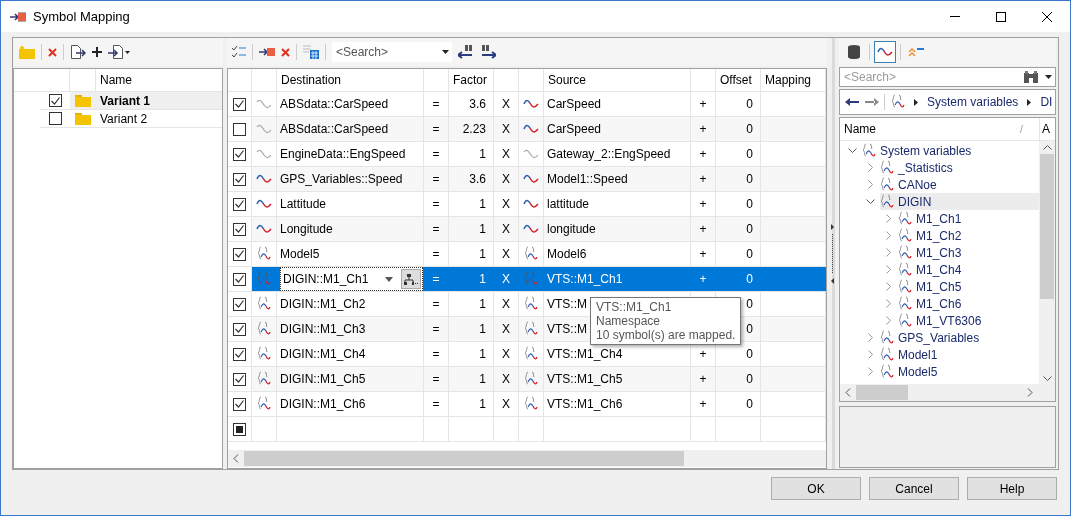  I want to click on mapping-row: Lattitude = 1 X lattitude + 0, so click(539, 204).